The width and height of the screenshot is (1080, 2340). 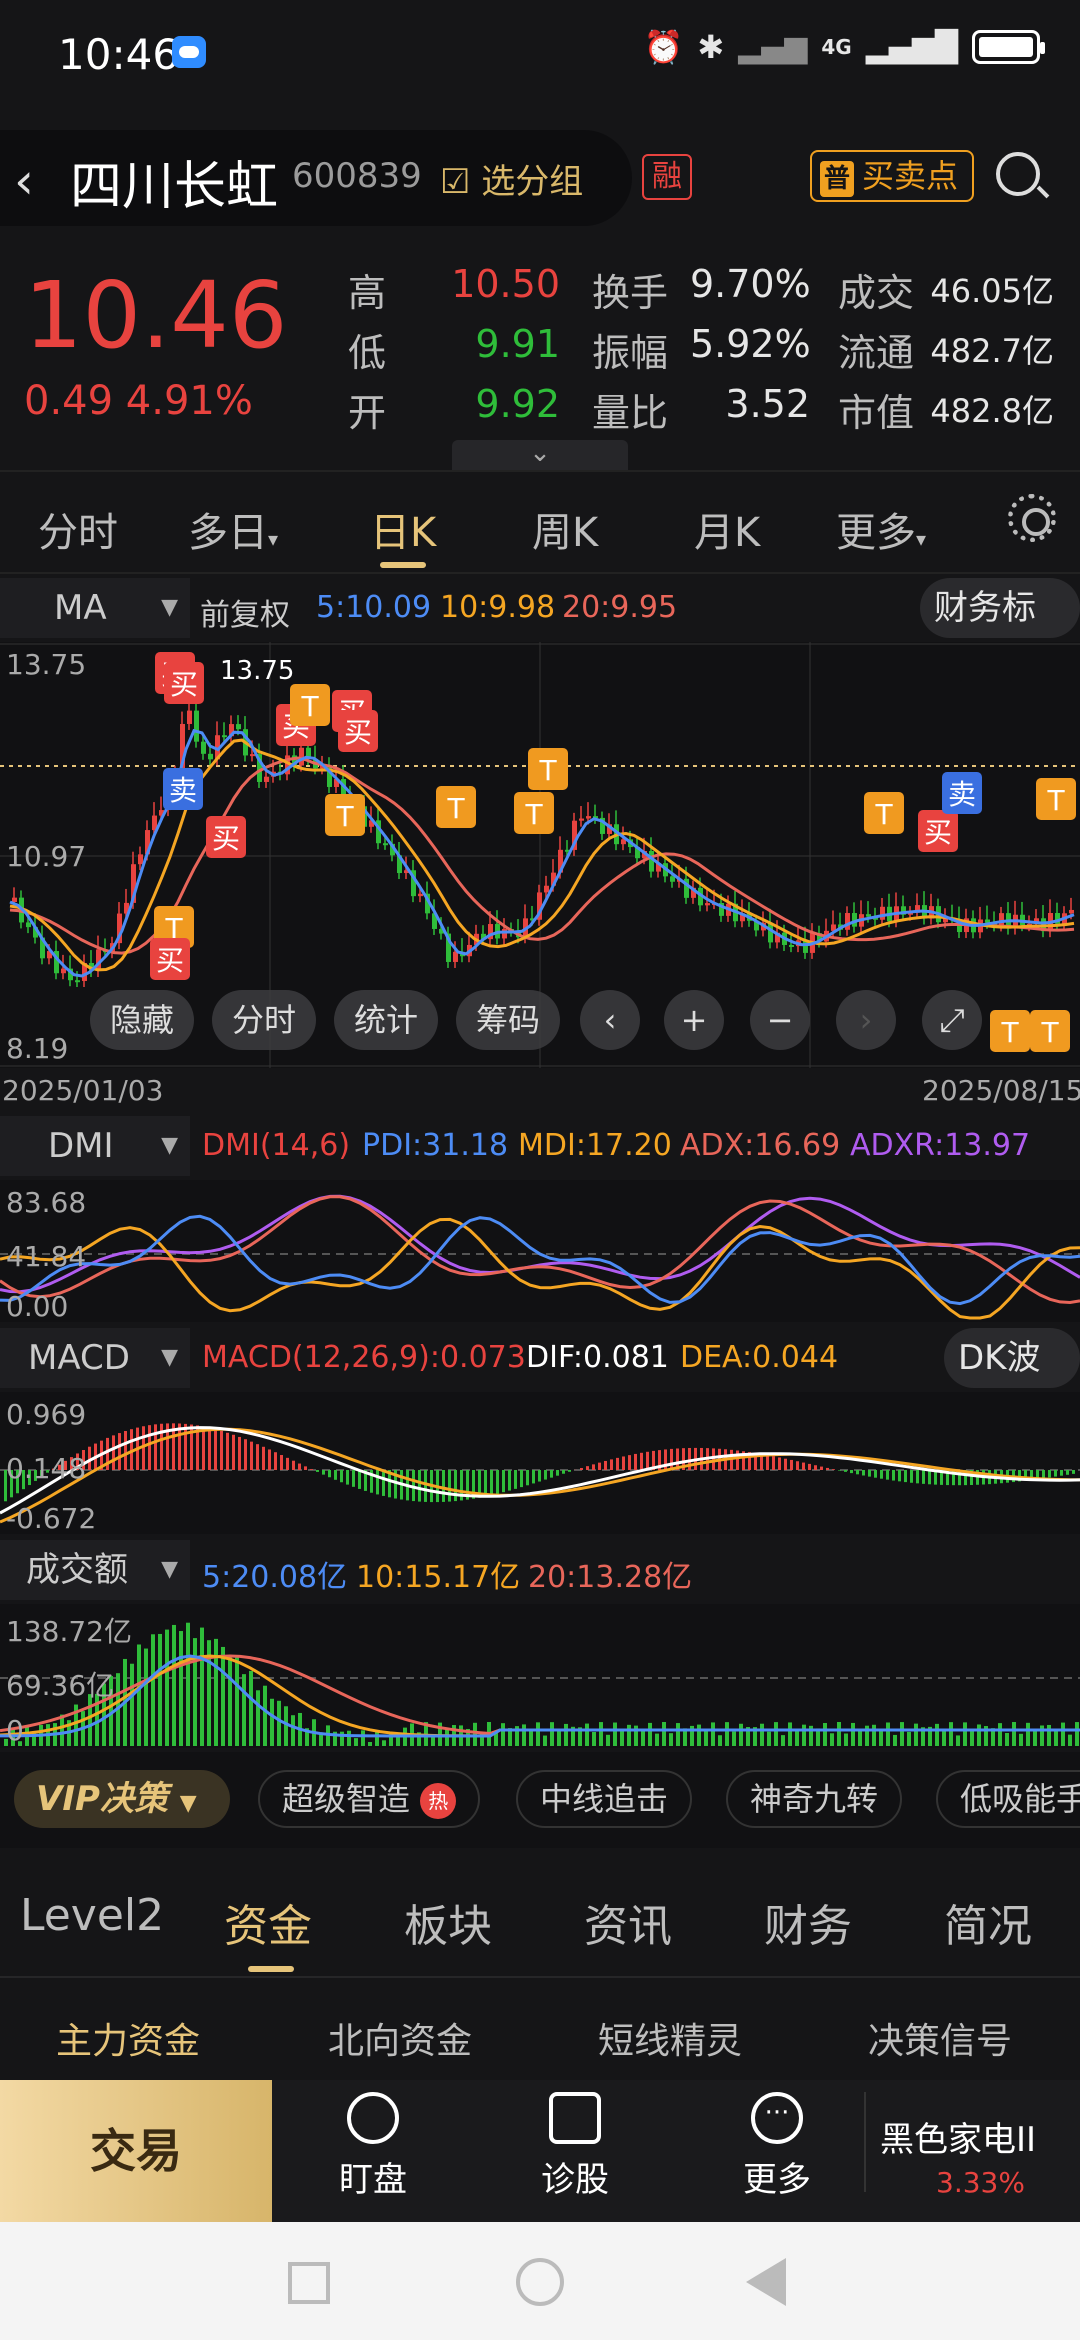 I want to click on tab-finance: 财务, so click(x=808, y=1922).